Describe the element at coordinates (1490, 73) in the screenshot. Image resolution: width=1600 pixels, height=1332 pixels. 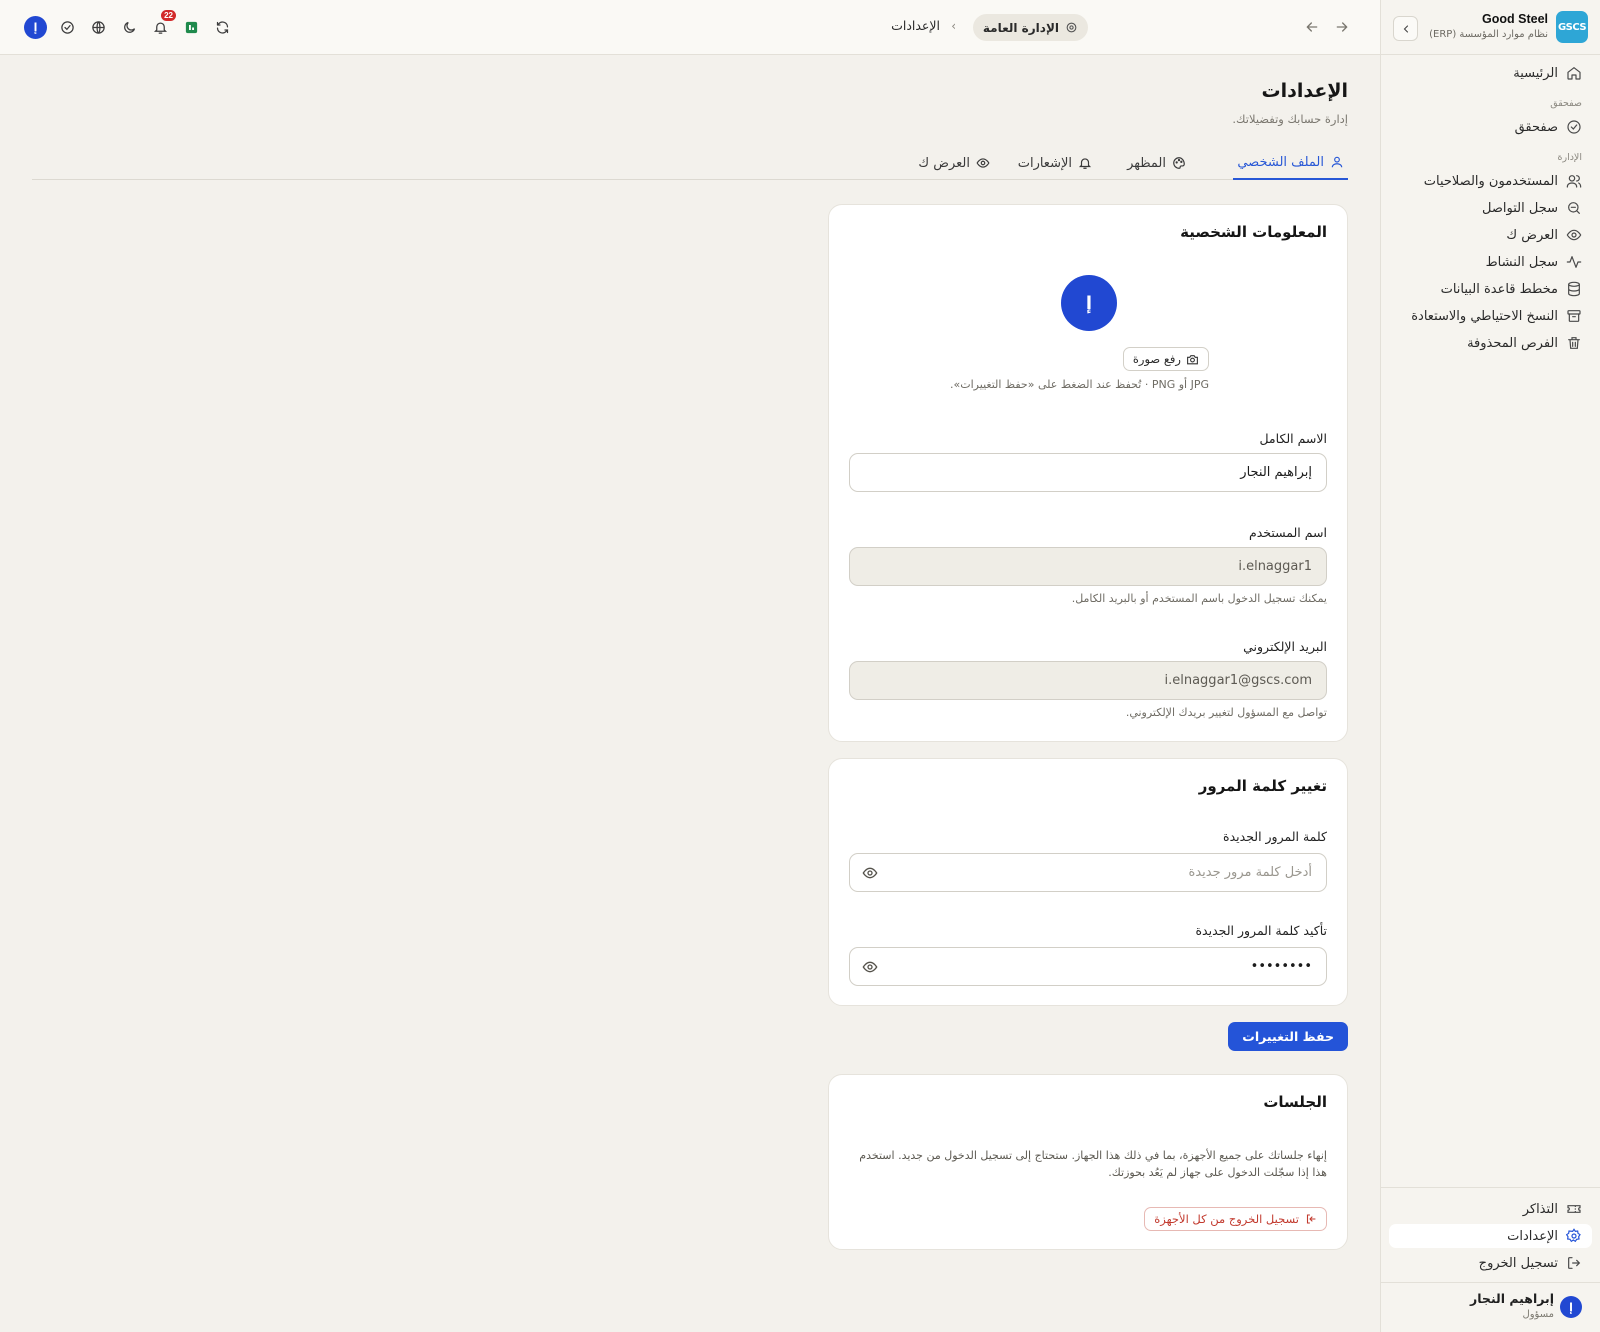
I see `sidebar-item-home: الرئيسية` at that location.